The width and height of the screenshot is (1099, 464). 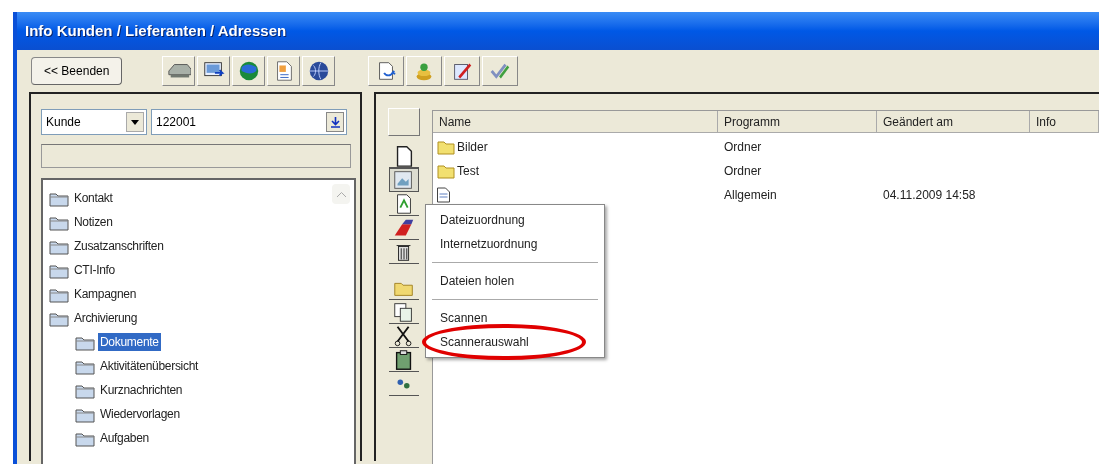 I want to click on tree-item: Kontakt, so click(x=93, y=198).